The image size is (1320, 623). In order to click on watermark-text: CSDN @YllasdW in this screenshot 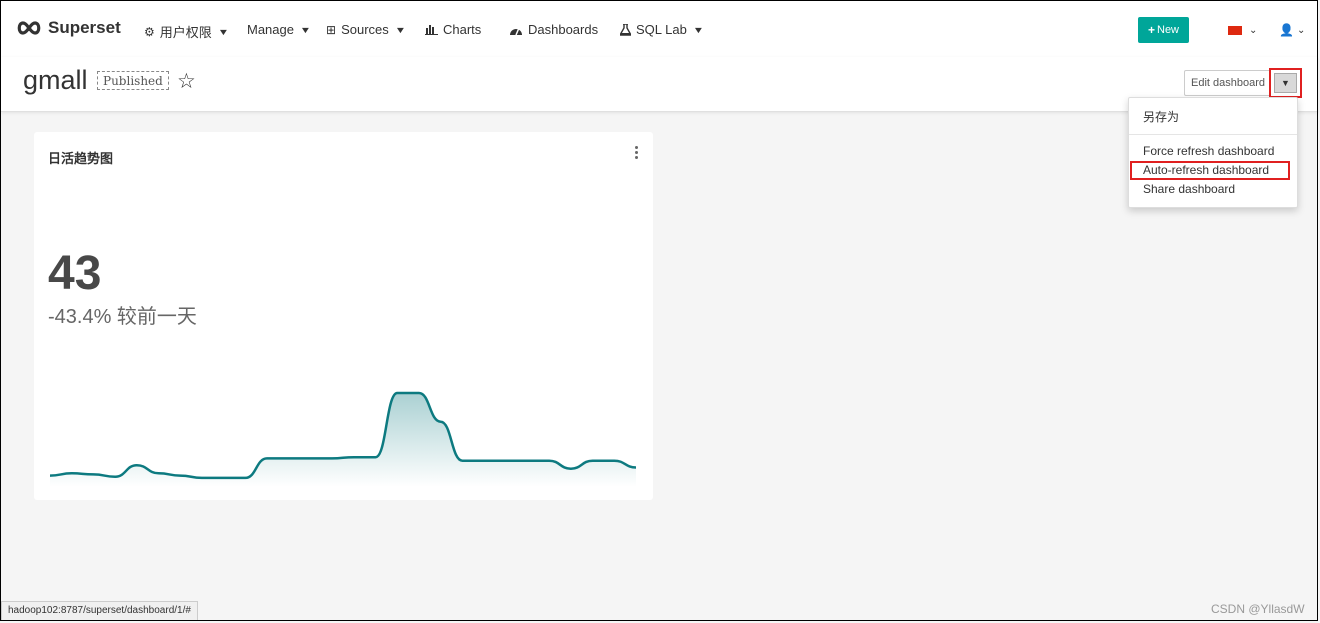, I will do `click(1258, 609)`.